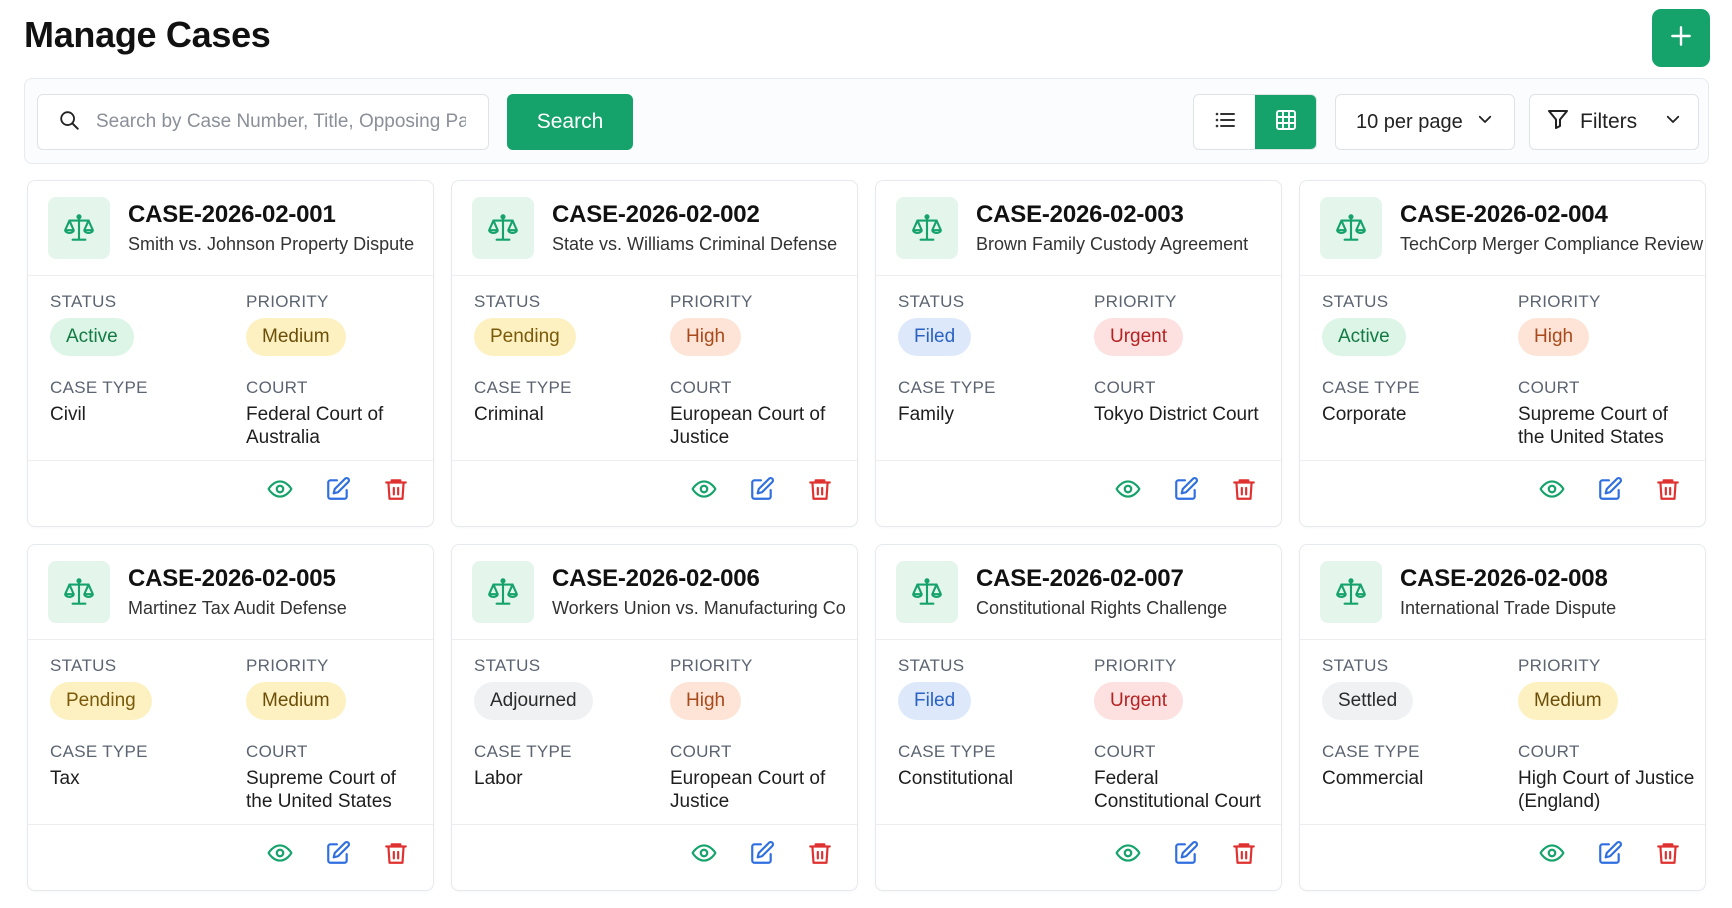 This screenshot has width=1732, height=908. I want to click on case-type-value: Commercial, so click(1373, 778).